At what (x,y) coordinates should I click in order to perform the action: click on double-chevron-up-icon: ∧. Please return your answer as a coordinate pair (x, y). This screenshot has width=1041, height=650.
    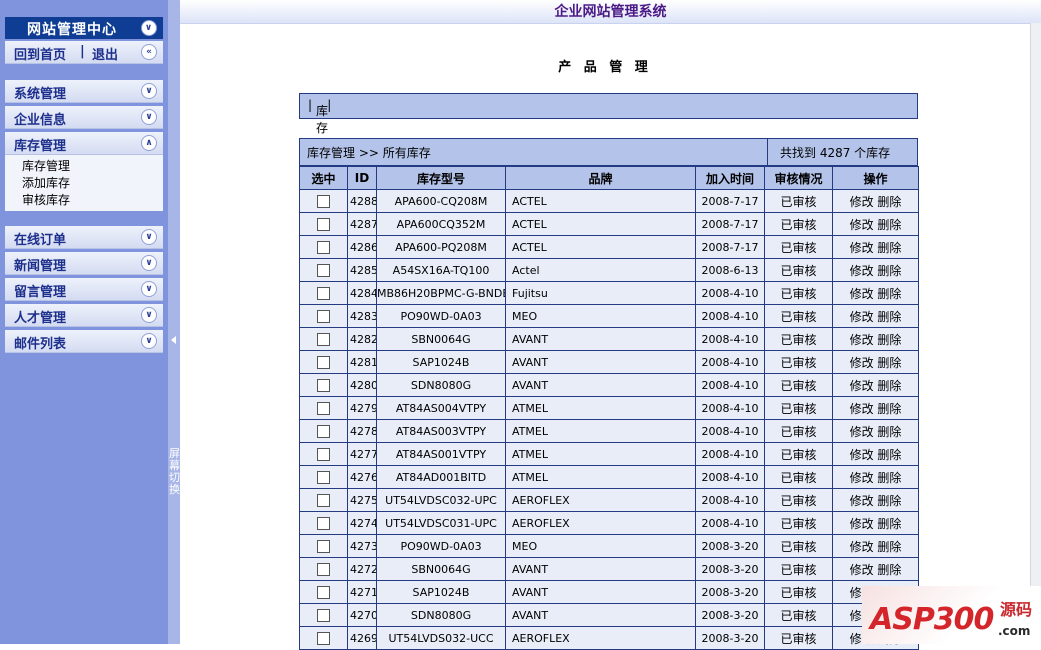
    Looking at the image, I should click on (149, 143).